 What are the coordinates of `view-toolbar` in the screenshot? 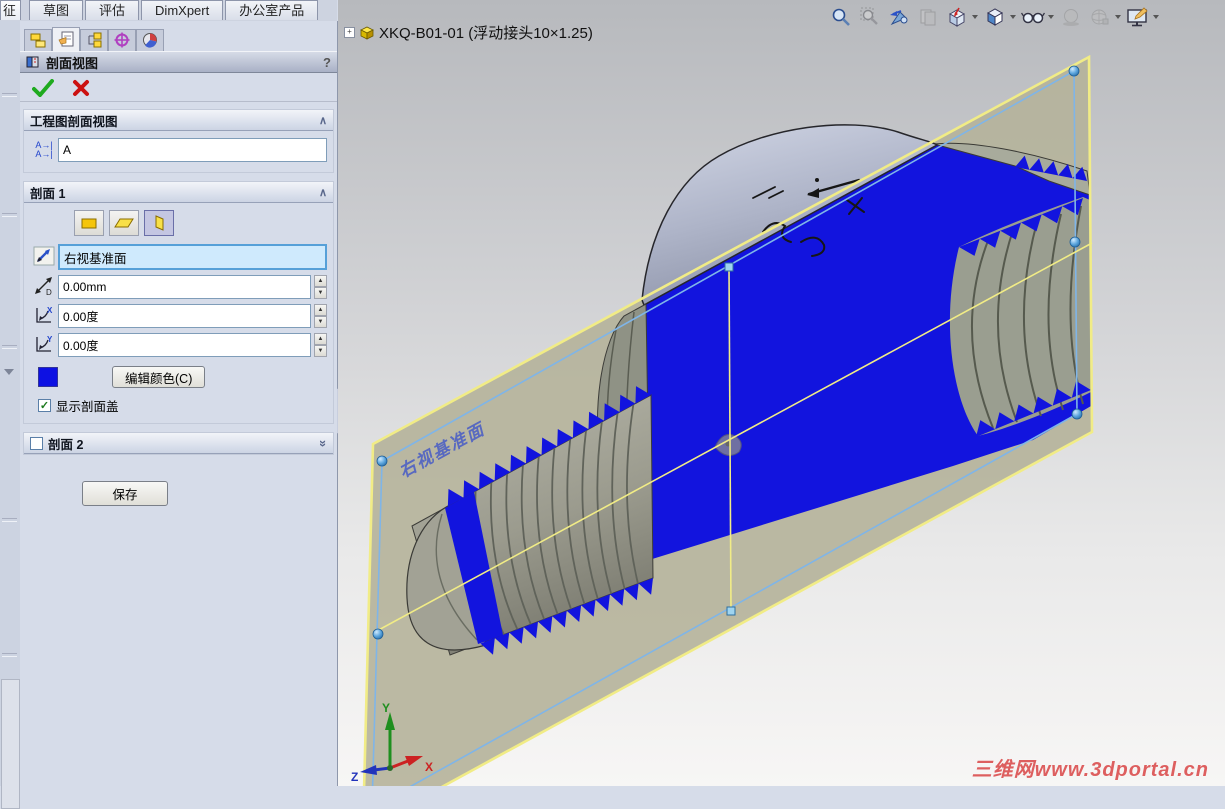 It's located at (994, 17).